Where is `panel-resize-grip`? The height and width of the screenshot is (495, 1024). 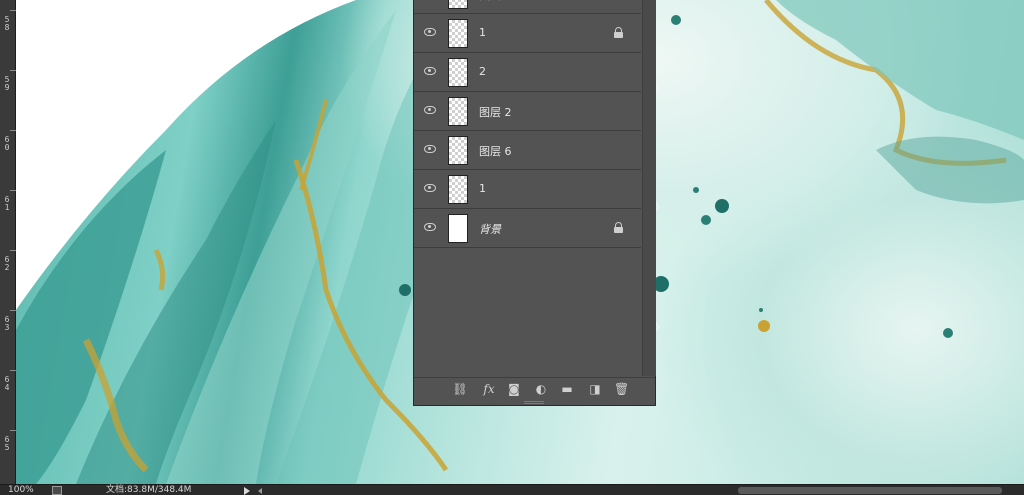 panel-resize-grip is located at coordinates (534, 402).